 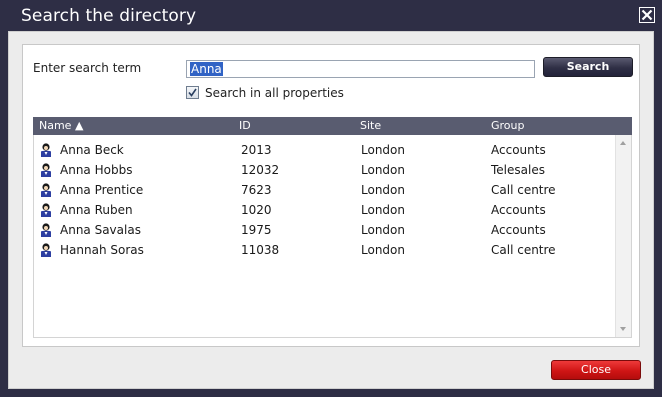 What do you see at coordinates (324, 150) in the screenshot?
I see `table-row: Anna Beck 2013 London Accounts` at bounding box center [324, 150].